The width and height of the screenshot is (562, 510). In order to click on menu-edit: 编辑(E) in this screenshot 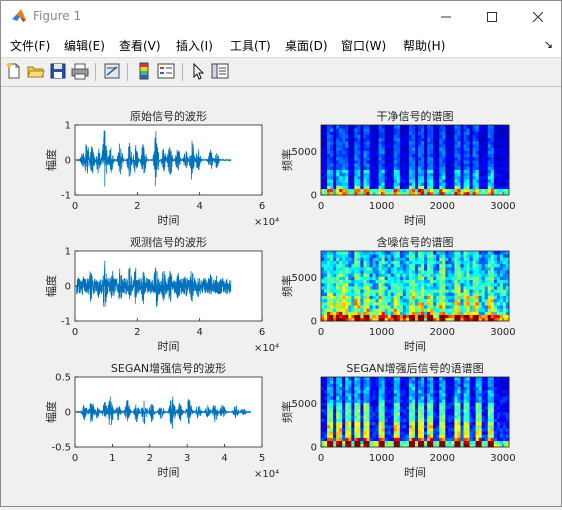, I will do `click(84, 45)`.